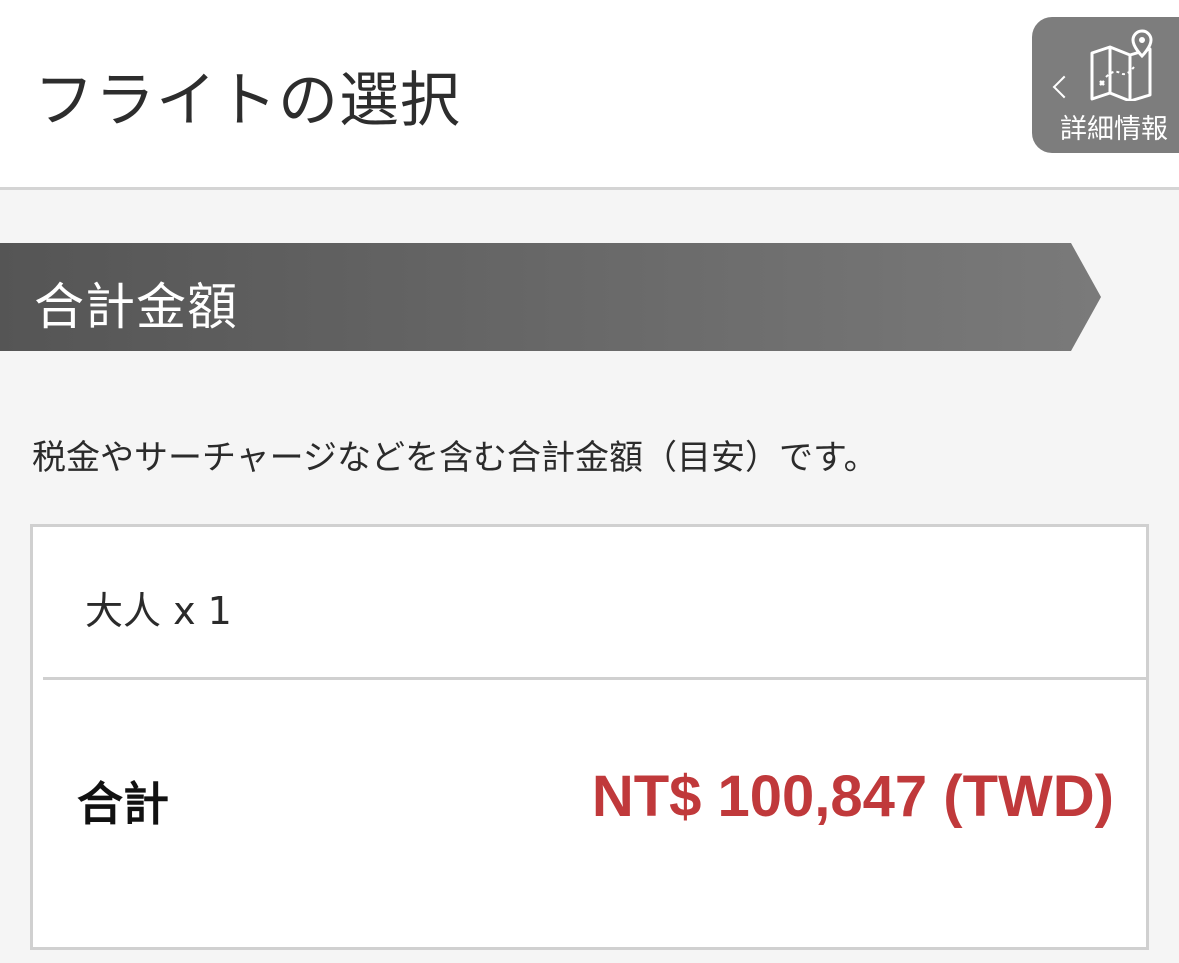 This screenshot has width=1179, height=963. Describe the element at coordinates (123, 804) in the screenshot. I see `total-label: 合計` at that location.